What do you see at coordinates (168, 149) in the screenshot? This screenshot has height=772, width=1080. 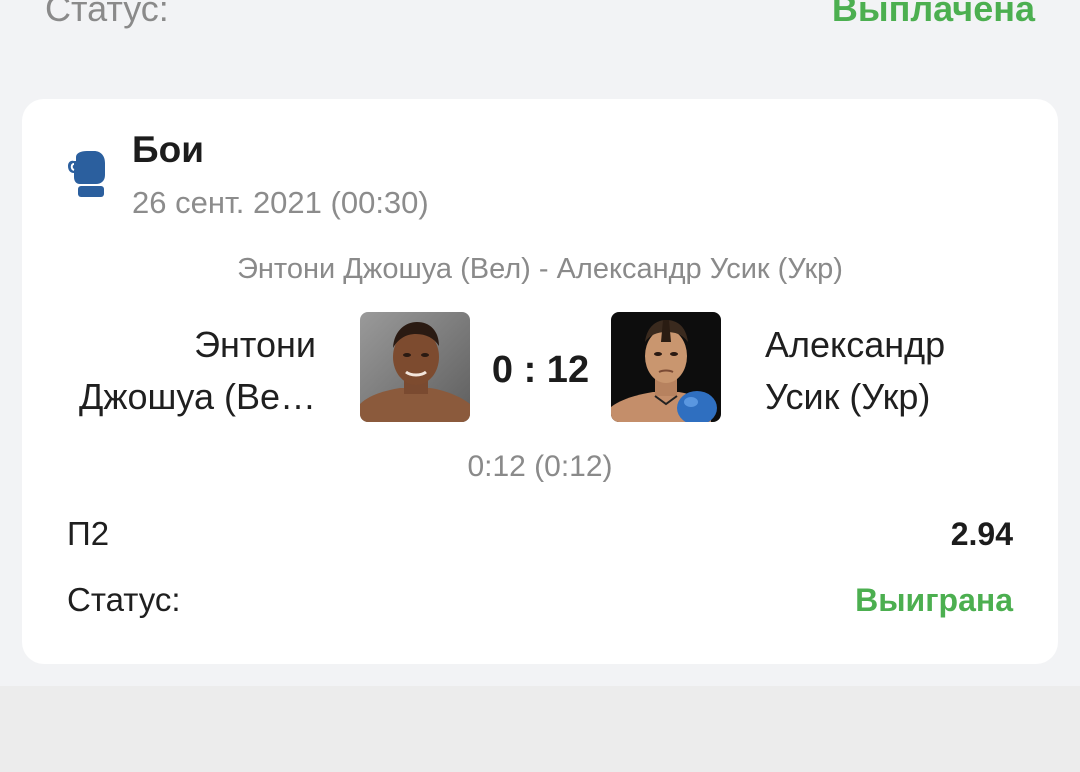 I see `sport-title: Бои` at bounding box center [168, 149].